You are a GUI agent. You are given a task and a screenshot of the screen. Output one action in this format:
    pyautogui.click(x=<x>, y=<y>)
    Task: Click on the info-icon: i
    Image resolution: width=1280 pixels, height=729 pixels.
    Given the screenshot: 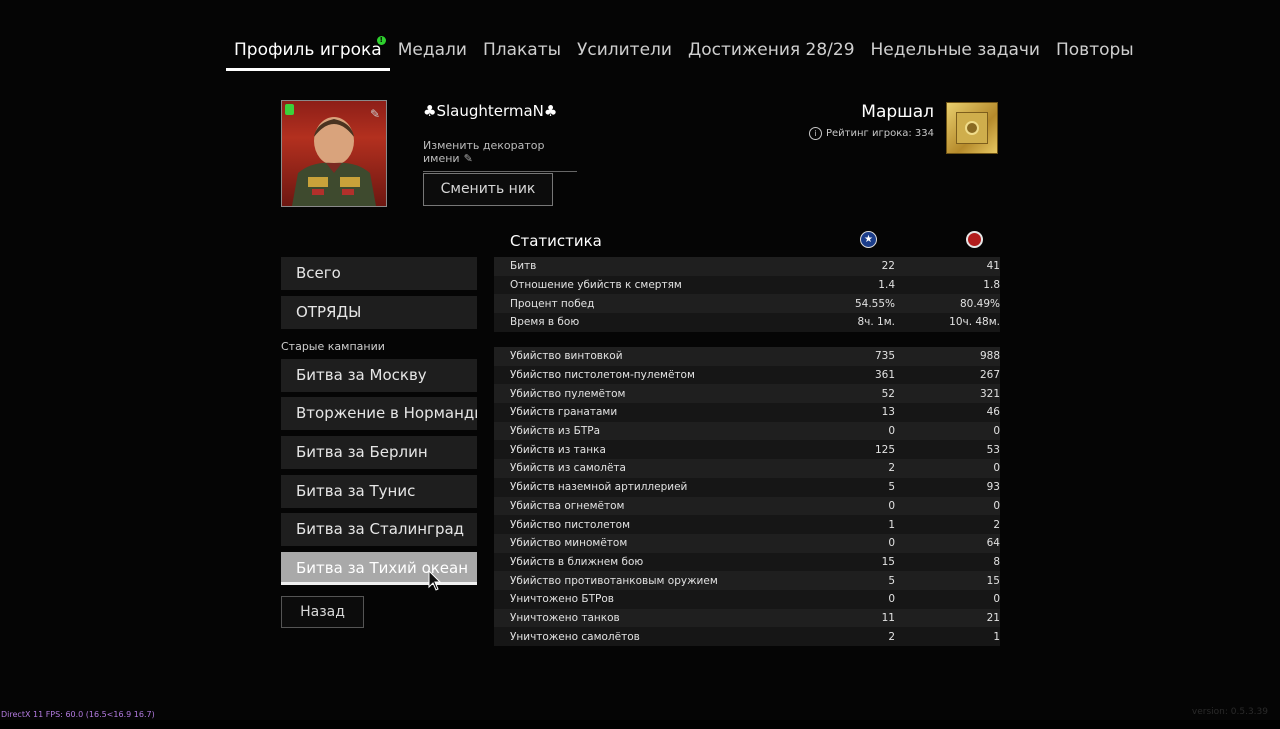 What is the action you would take?
    pyautogui.click(x=815, y=133)
    